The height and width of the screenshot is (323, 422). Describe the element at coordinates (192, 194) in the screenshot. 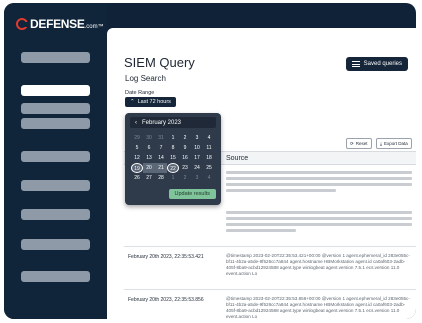

I see `update-results-button: Update results` at that location.